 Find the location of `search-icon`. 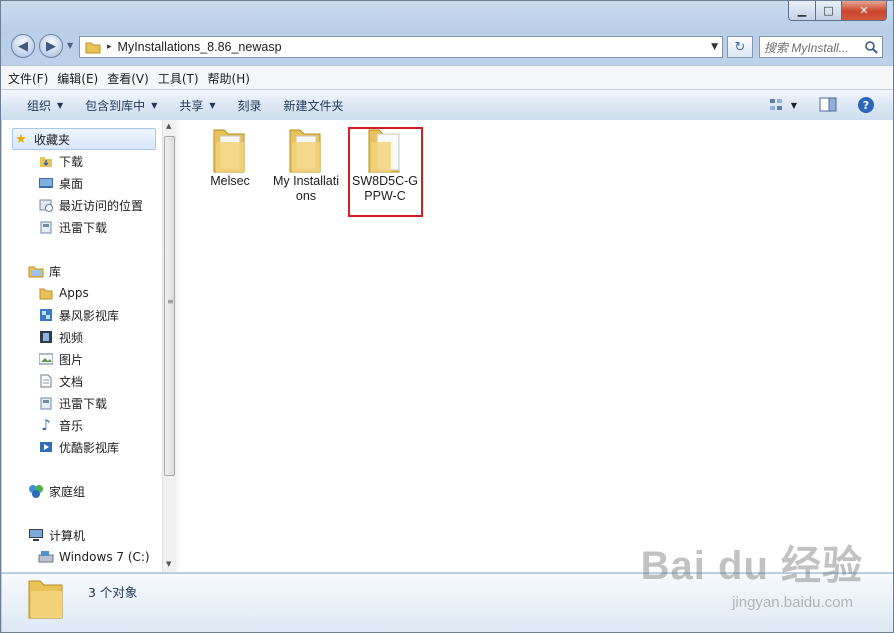

search-icon is located at coordinates (871, 47).